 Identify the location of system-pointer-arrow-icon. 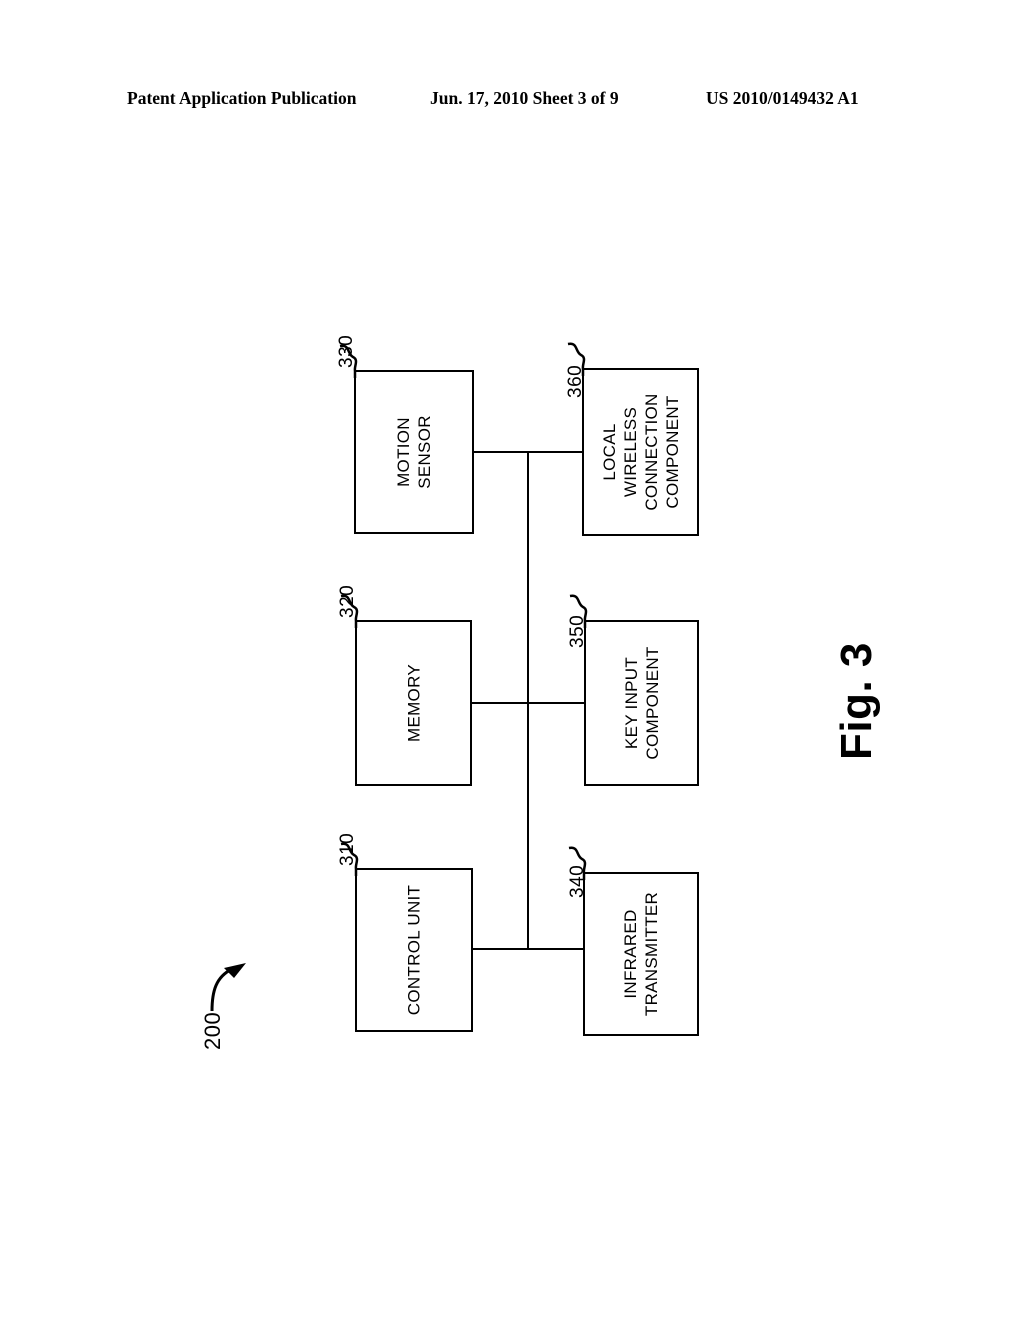
(228, 987).